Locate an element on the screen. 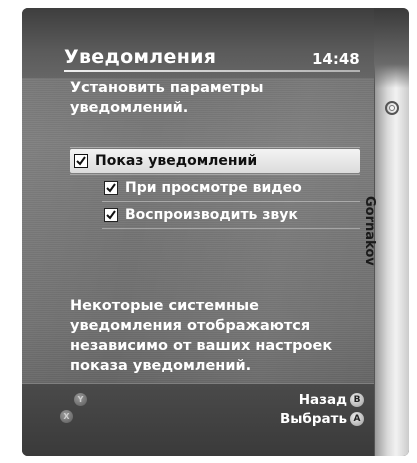  b-button-icon: B is located at coordinates (357, 400).